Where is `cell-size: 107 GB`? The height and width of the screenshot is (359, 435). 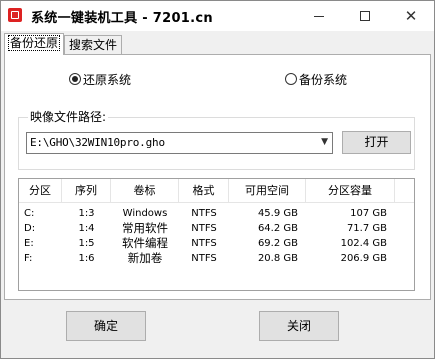 cell-size: 107 GB is located at coordinates (368, 213).